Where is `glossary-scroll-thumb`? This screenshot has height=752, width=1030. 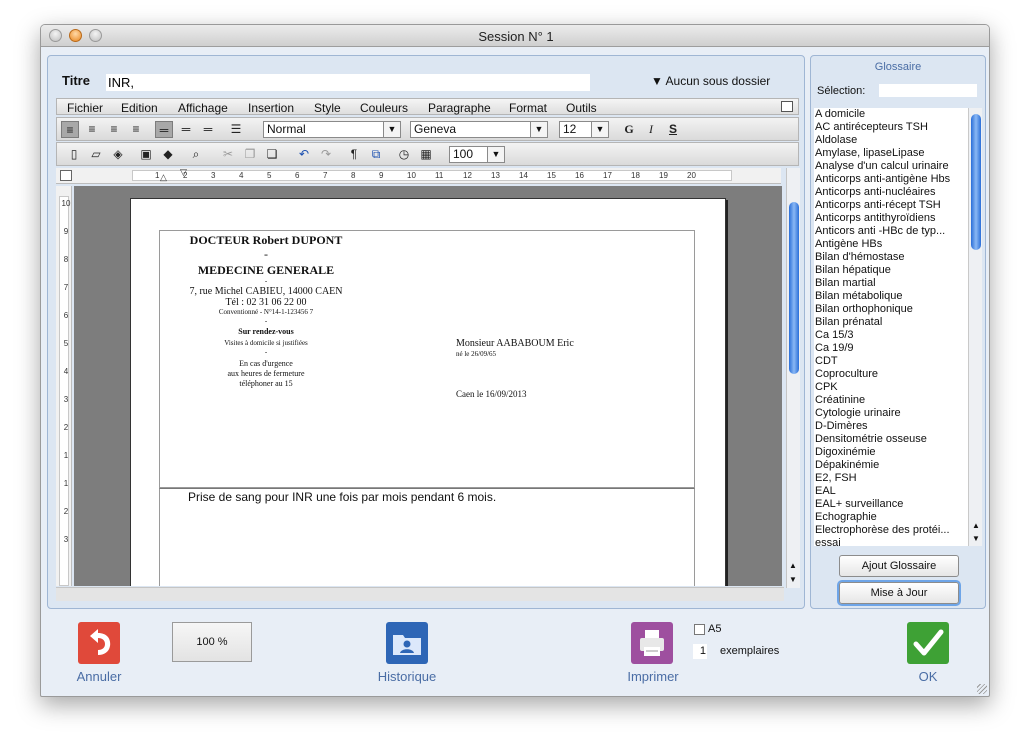 glossary-scroll-thumb is located at coordinates (976, 182).